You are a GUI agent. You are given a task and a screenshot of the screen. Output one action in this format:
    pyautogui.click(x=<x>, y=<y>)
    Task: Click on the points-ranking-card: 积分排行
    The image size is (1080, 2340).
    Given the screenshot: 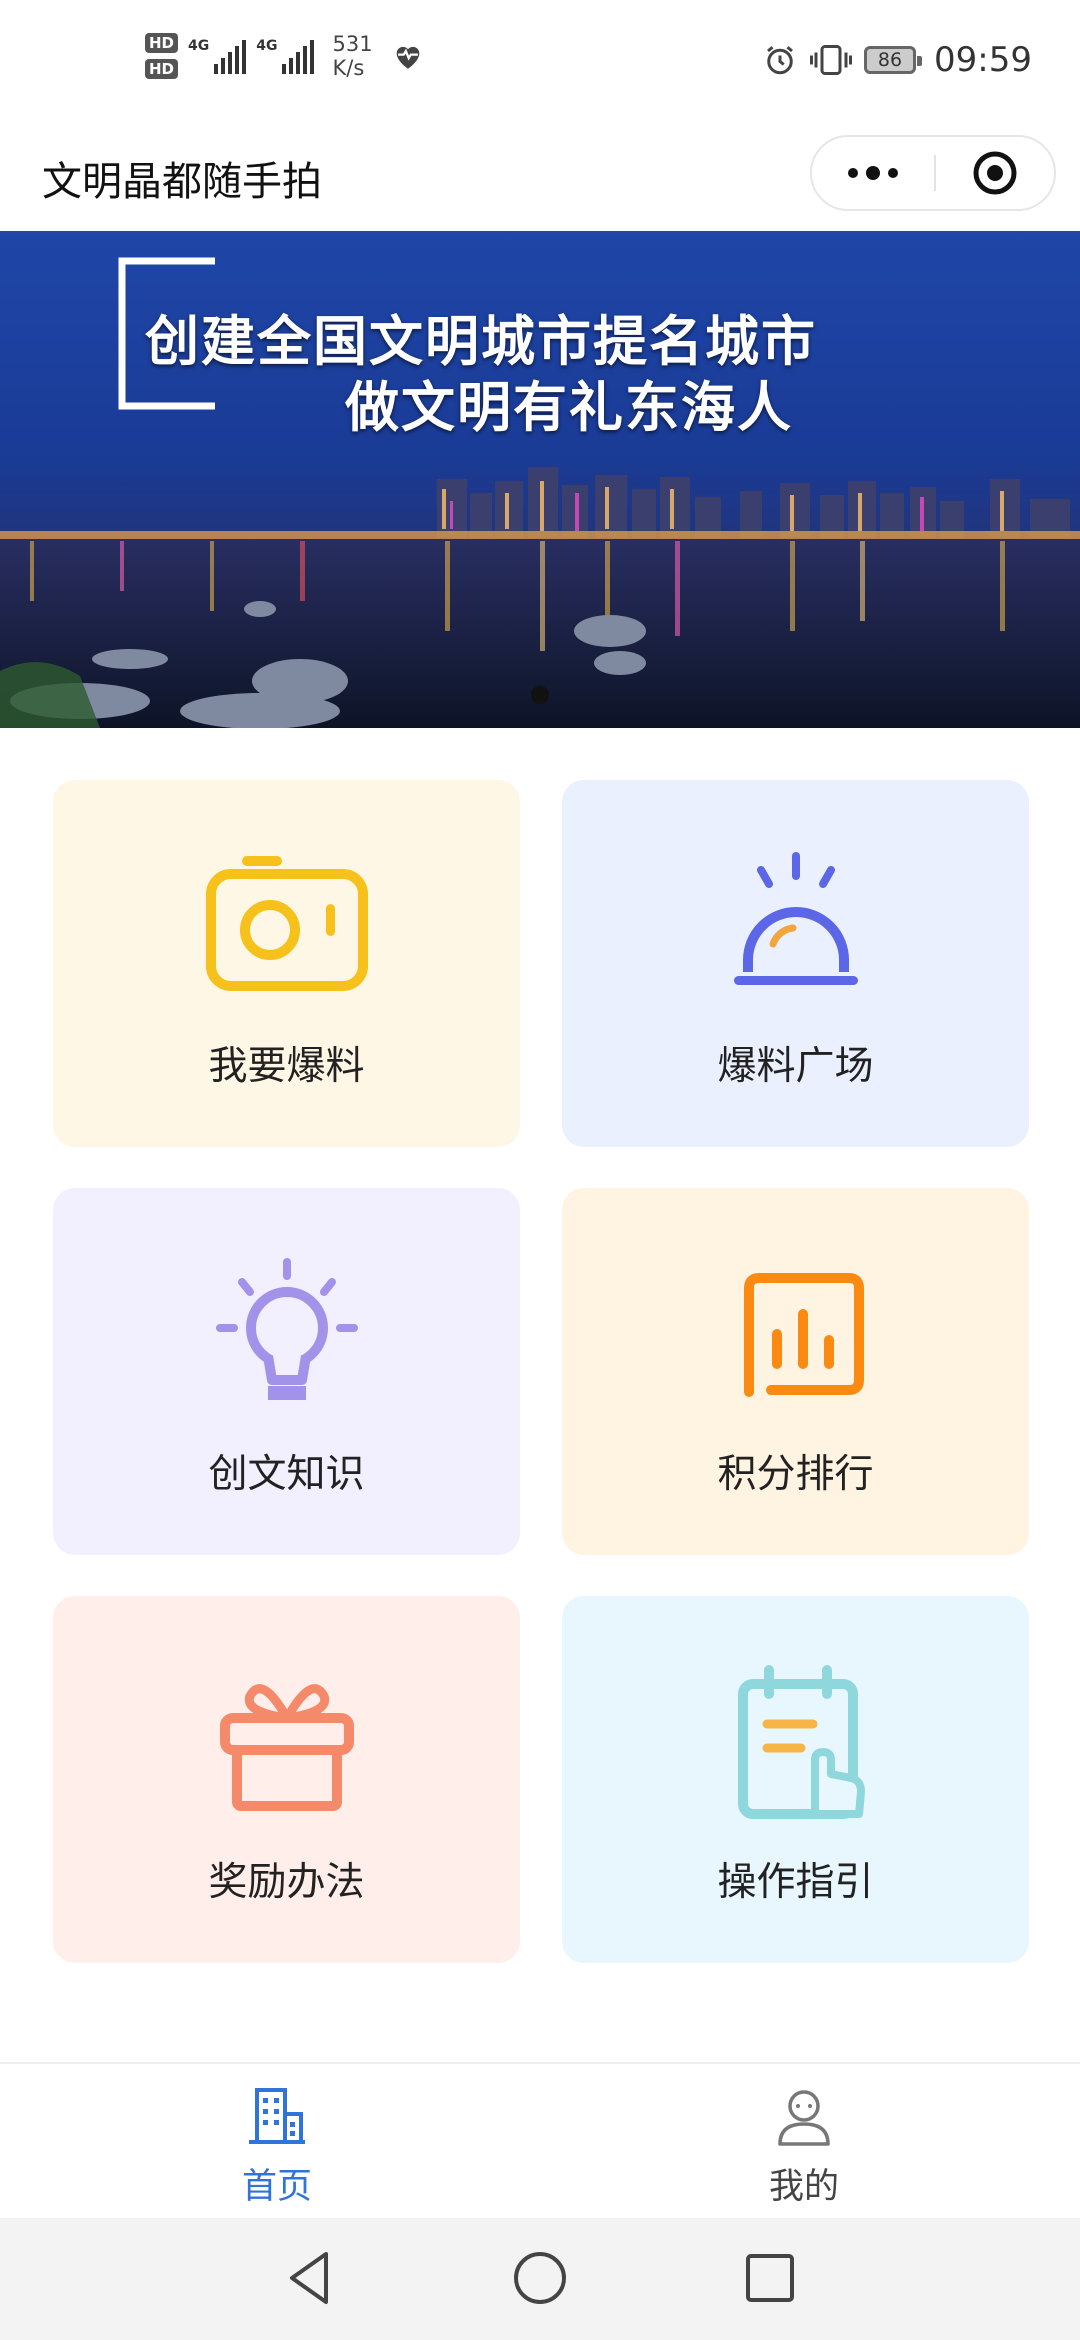 What is the action you would take?
    pyautogui.click(x=795, y=1371)
    